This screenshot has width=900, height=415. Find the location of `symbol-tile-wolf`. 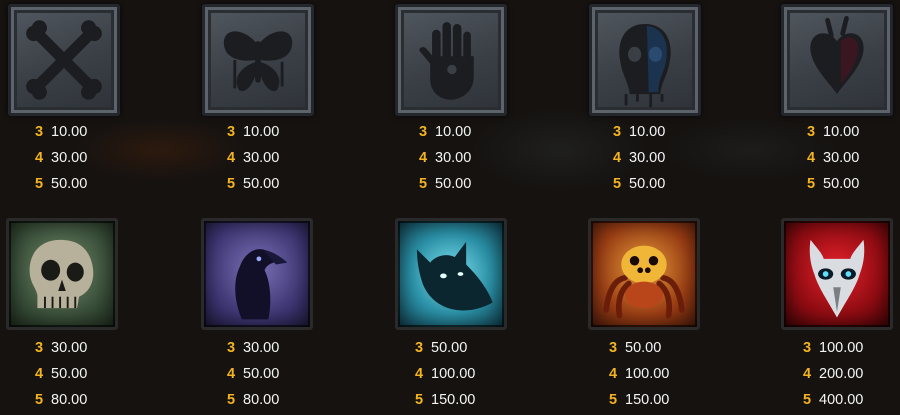

symbol-tile-wolf is located at coordinates (451, 274).